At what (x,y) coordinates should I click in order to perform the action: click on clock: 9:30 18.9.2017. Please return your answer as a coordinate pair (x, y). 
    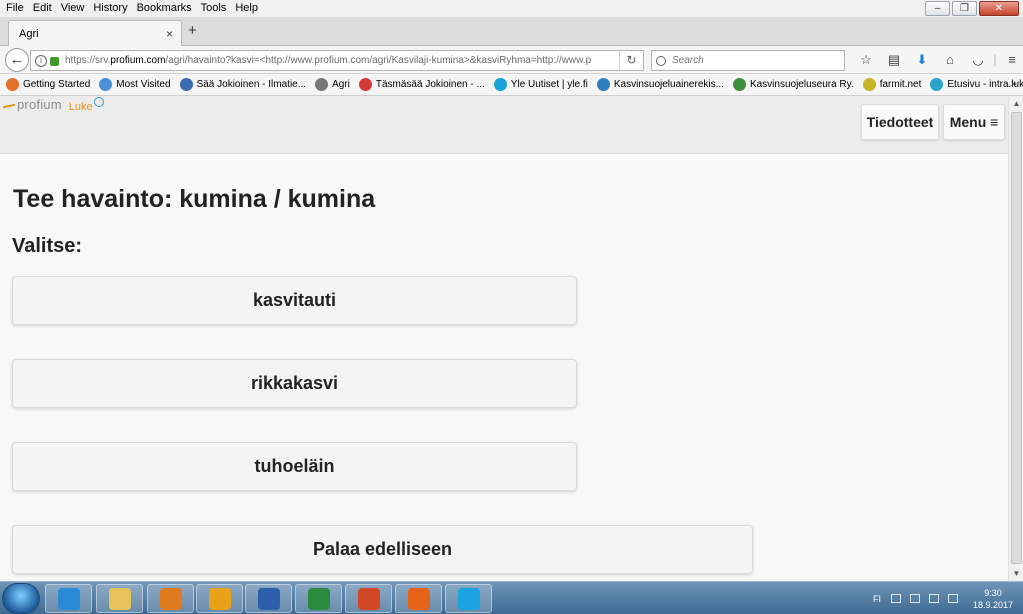
    Looking at the image, I should click on (993, 599).